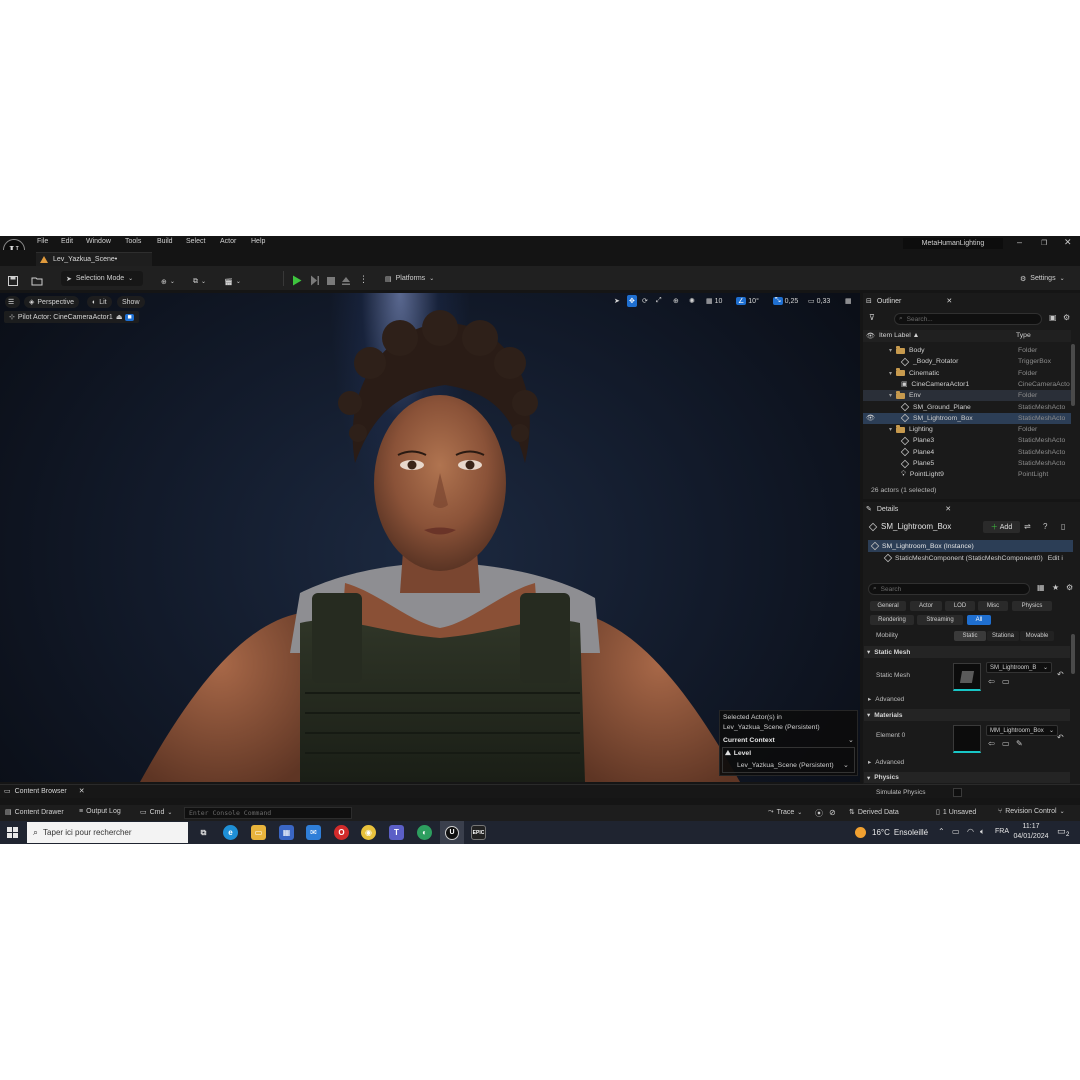  What do you see at coordinates (258, 241) in the screenshot?
I see `menu-help: Help` at bounding box center [258, 241].